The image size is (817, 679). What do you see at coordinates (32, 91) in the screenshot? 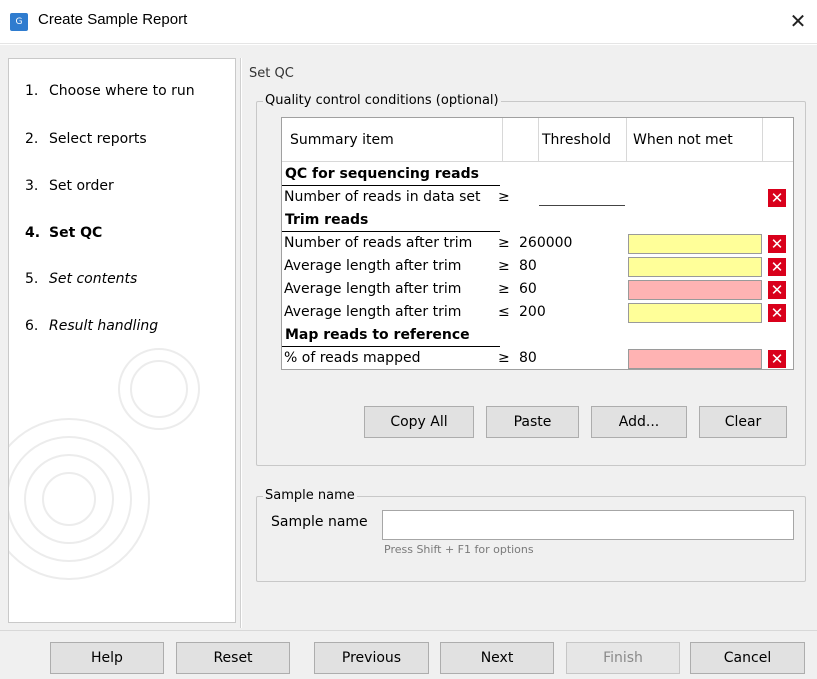
I see `step-number: 1.` at bounding box center [32, 91].